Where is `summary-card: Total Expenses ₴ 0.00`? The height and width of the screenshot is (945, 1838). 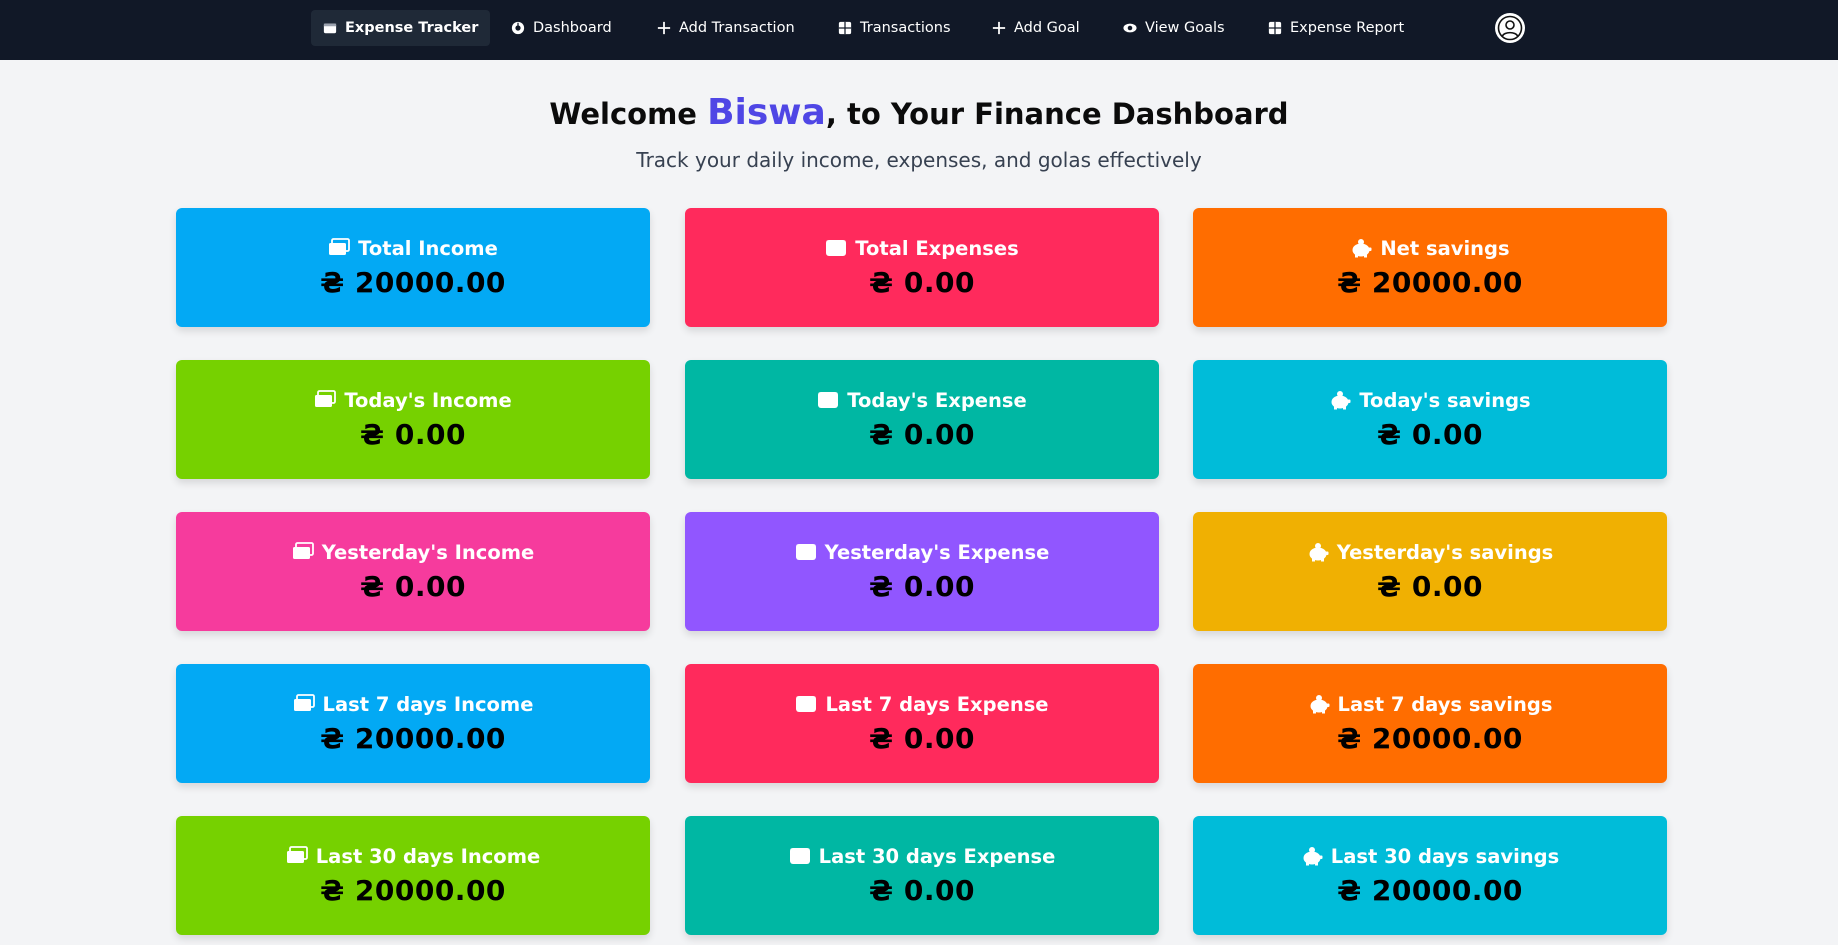
summary-card: Total Expenses ₴ 0.00 is located at coordinates (922, 267).